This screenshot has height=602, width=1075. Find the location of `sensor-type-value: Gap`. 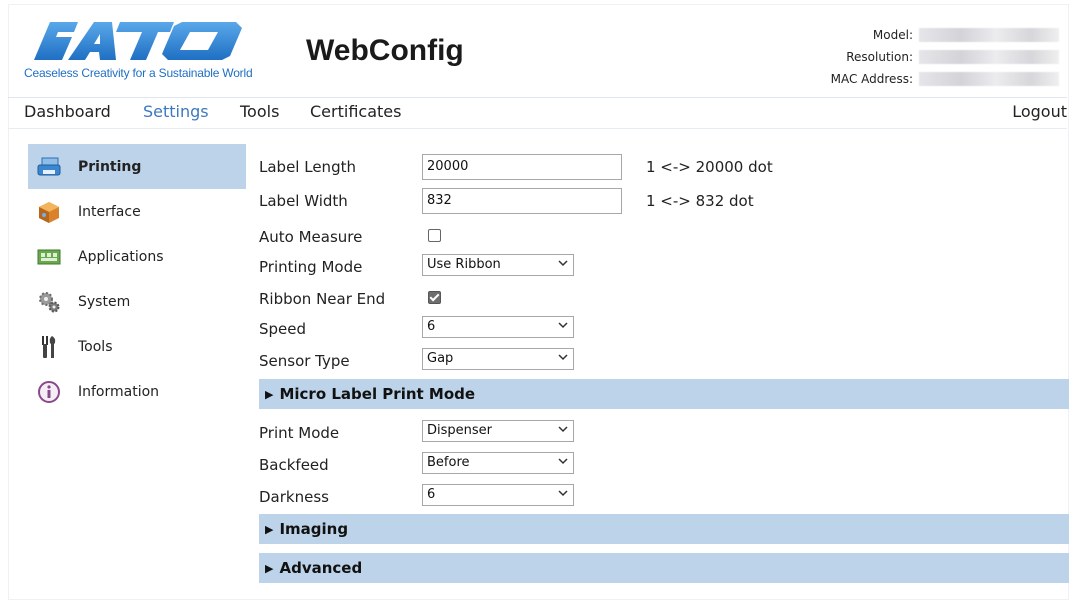

sensor-type-value: Gap is located at coordinates (440, 358).